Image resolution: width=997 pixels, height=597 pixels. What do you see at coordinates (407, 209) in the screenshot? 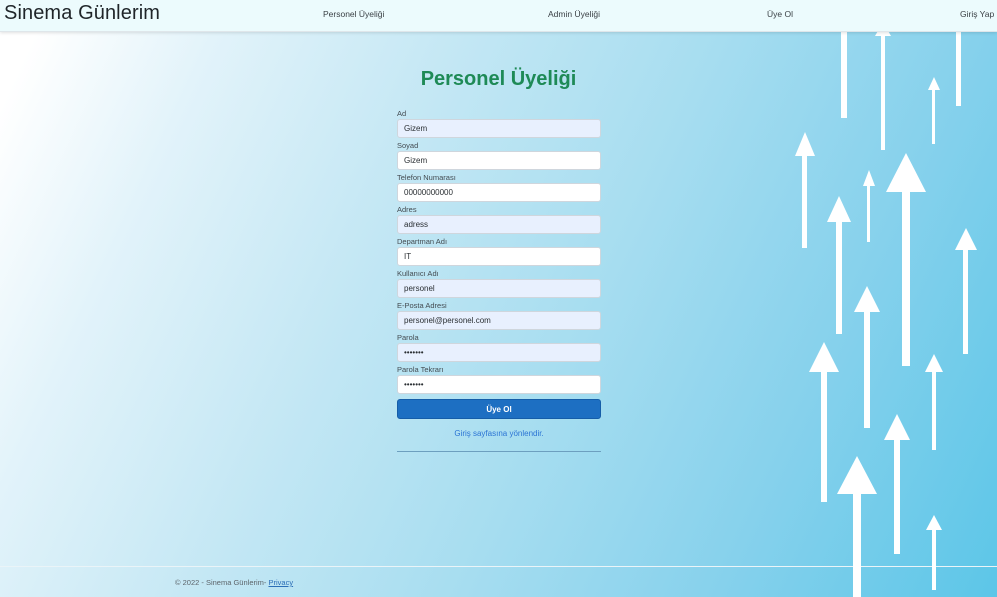
I see `label-adres: Adres` at bounding box center [407, 209].